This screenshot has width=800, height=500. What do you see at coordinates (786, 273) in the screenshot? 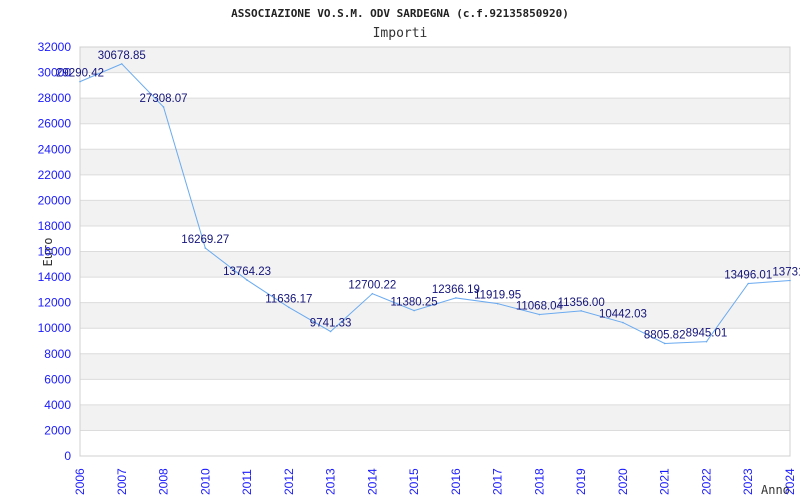
I see `data-label: 13731.` at bounding box center [786, 273].